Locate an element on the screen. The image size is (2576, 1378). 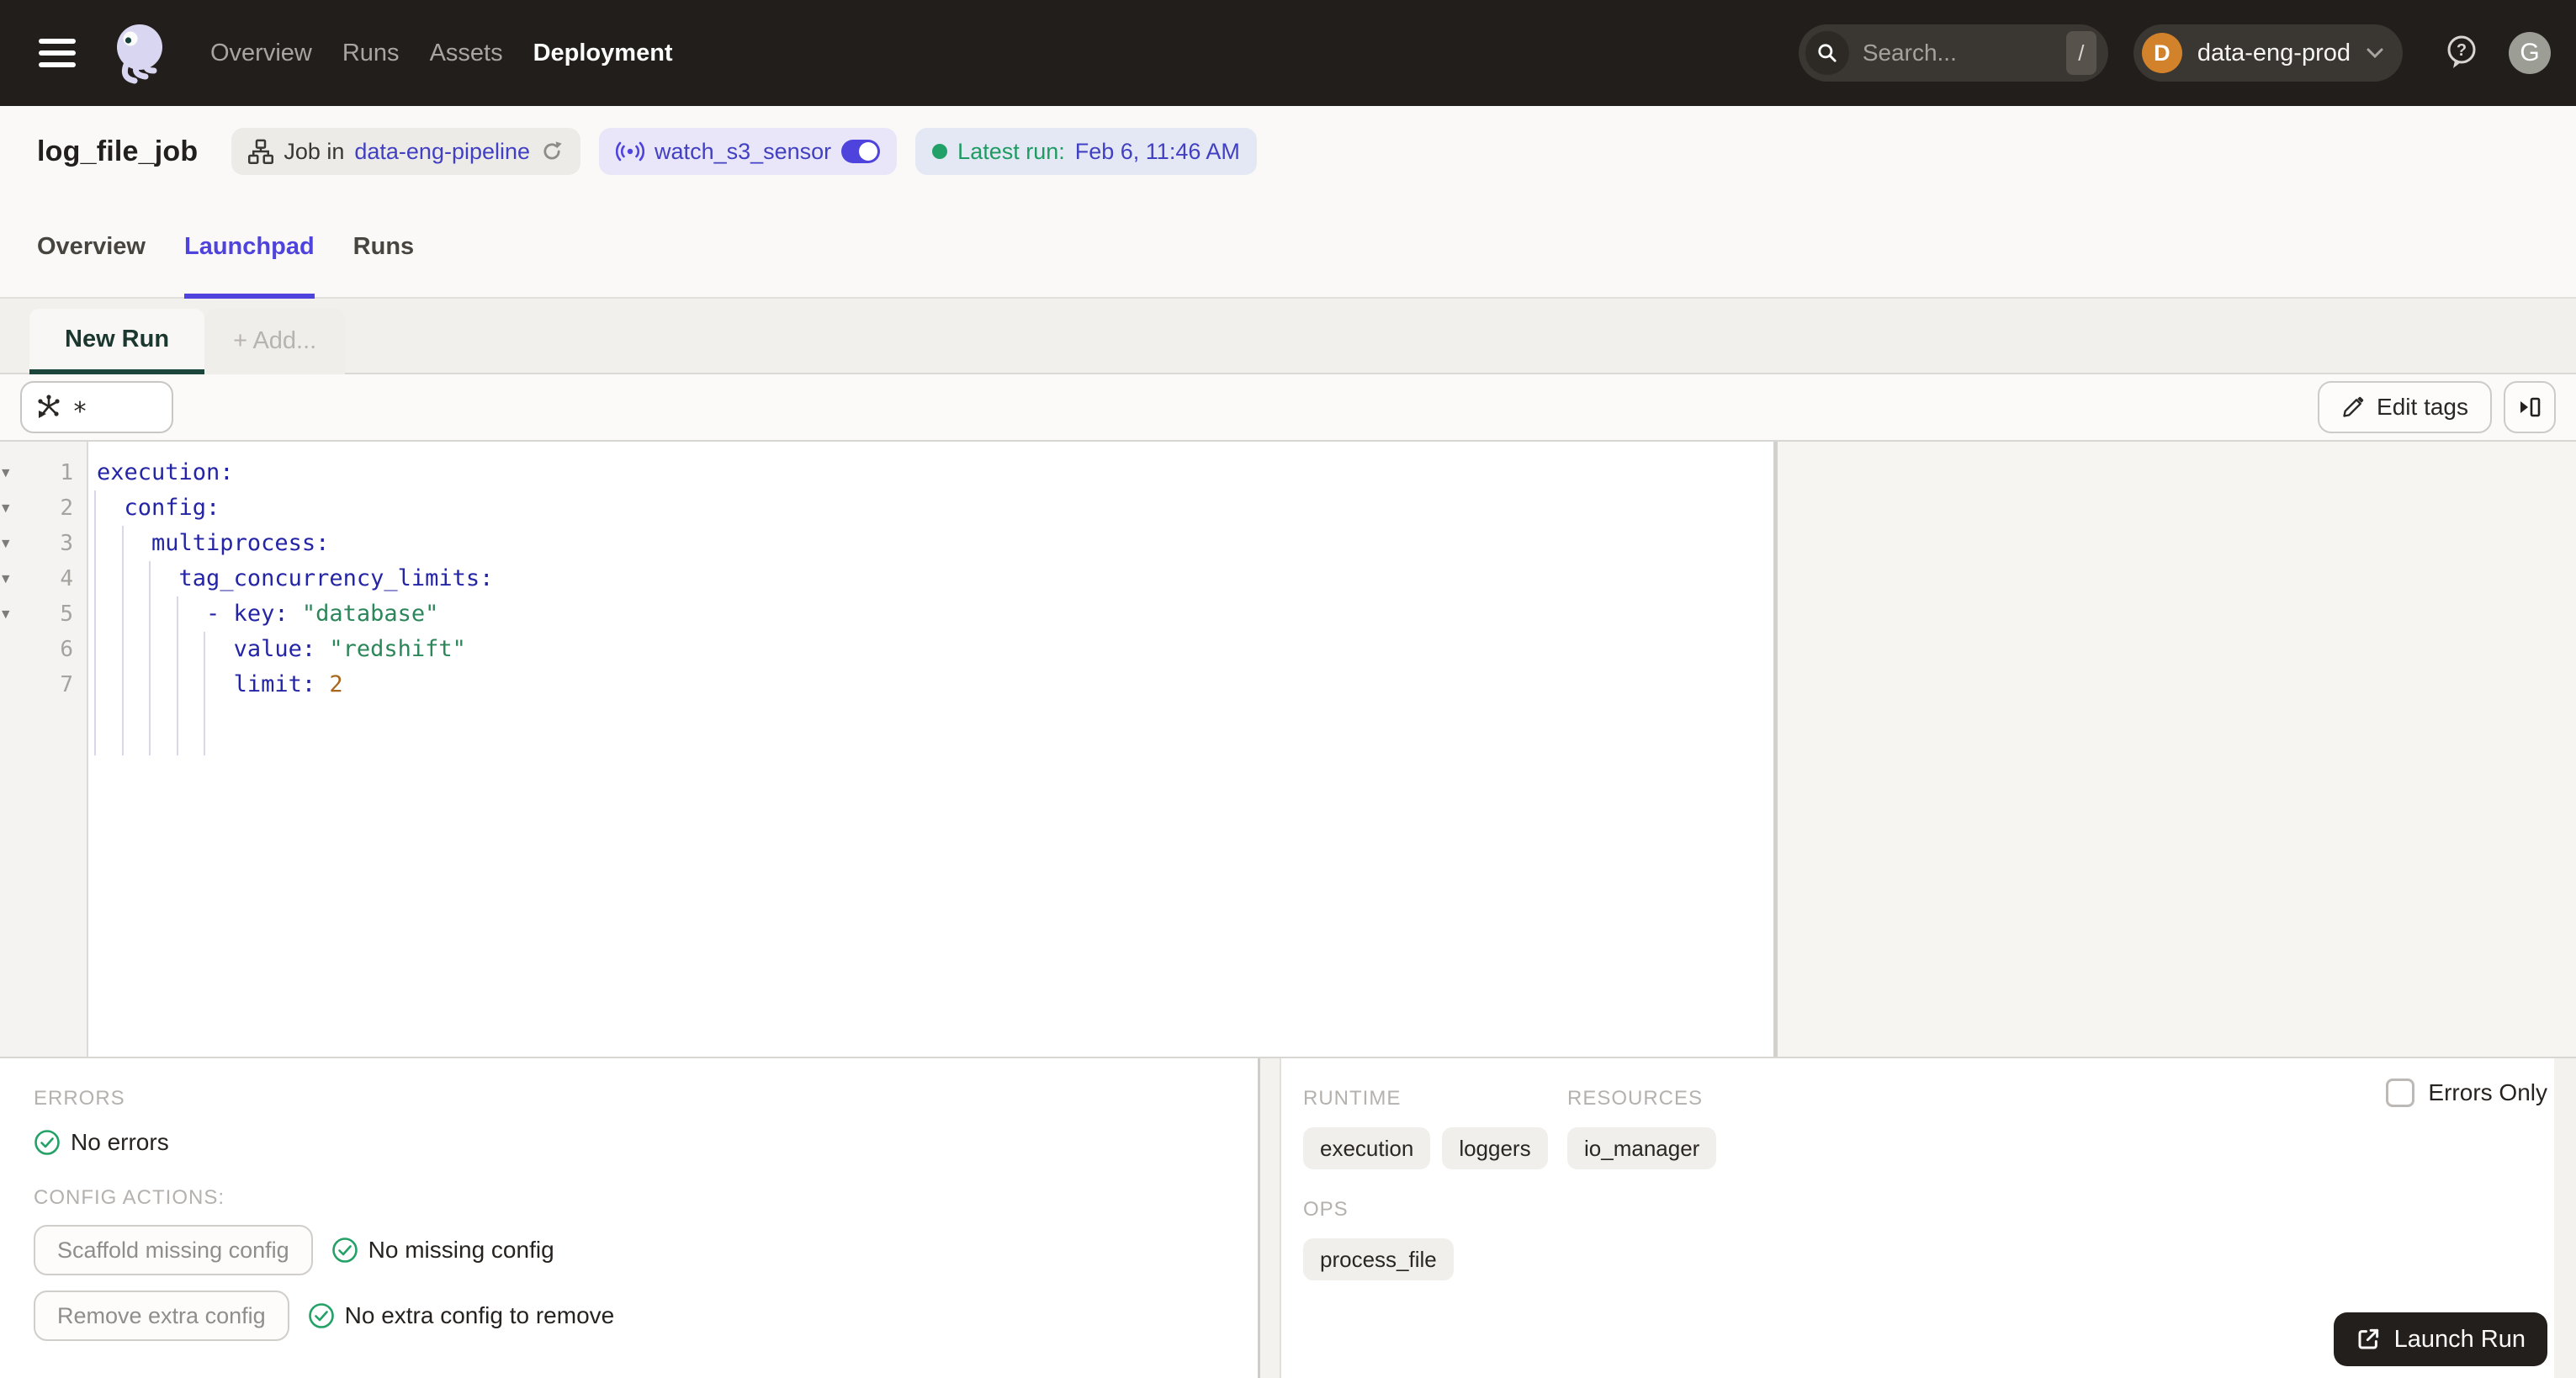
search-input: Search... / is located at coordinates (1953, 53).